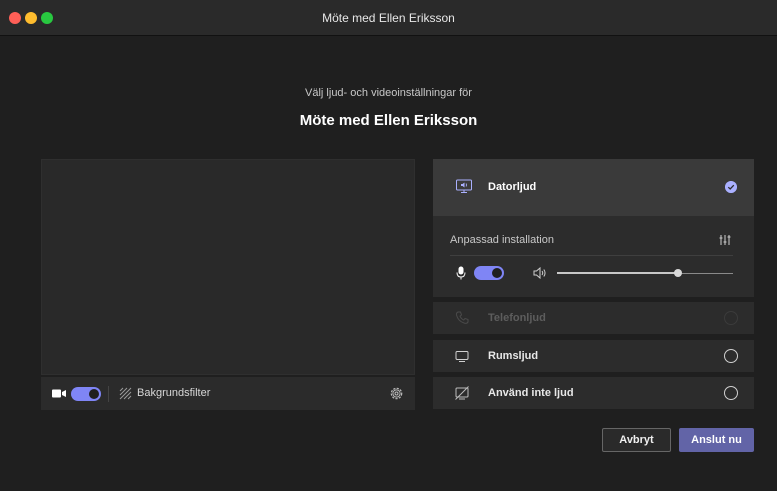  I want to click on check-icon, so click(731, 187).